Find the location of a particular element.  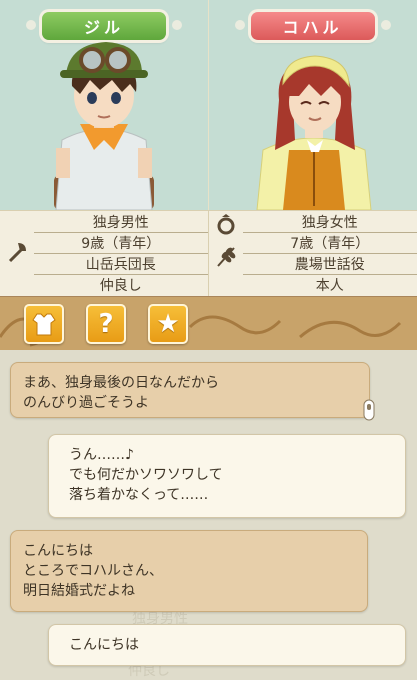

message-line: まあ、独身最後の日なんだから is located at coordinates (121, 383).